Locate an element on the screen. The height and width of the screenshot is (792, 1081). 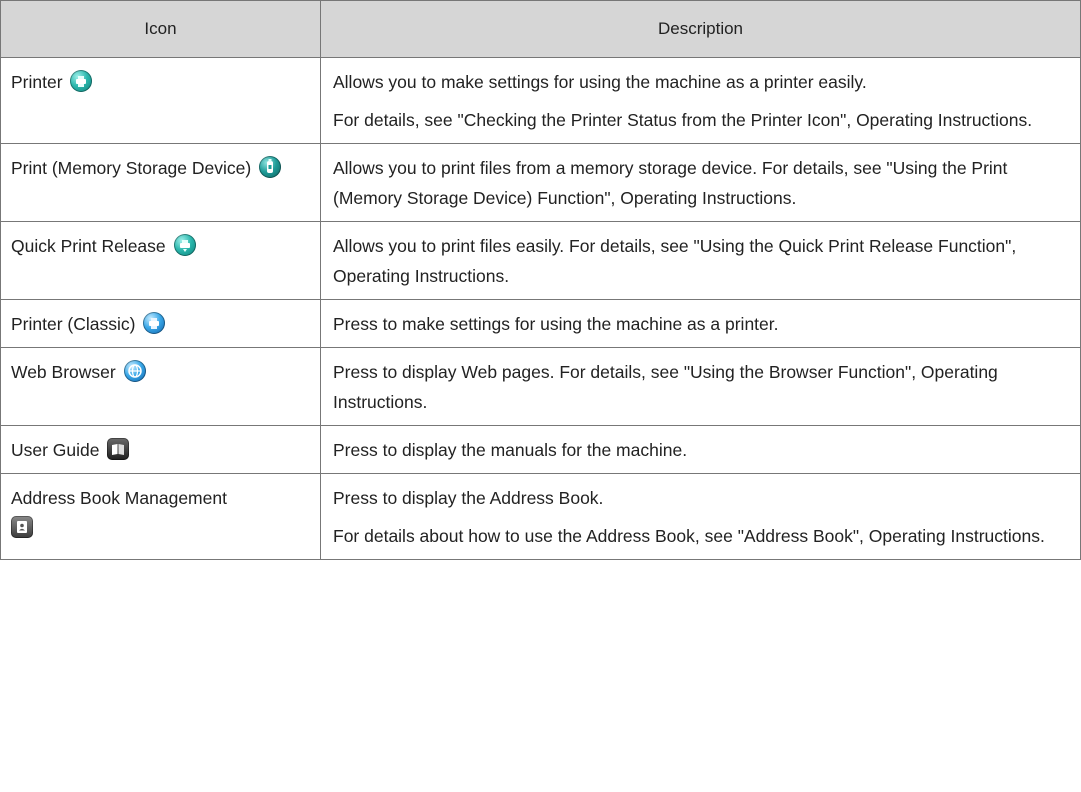
row-name: Printer is located at coordinates (37, 82).